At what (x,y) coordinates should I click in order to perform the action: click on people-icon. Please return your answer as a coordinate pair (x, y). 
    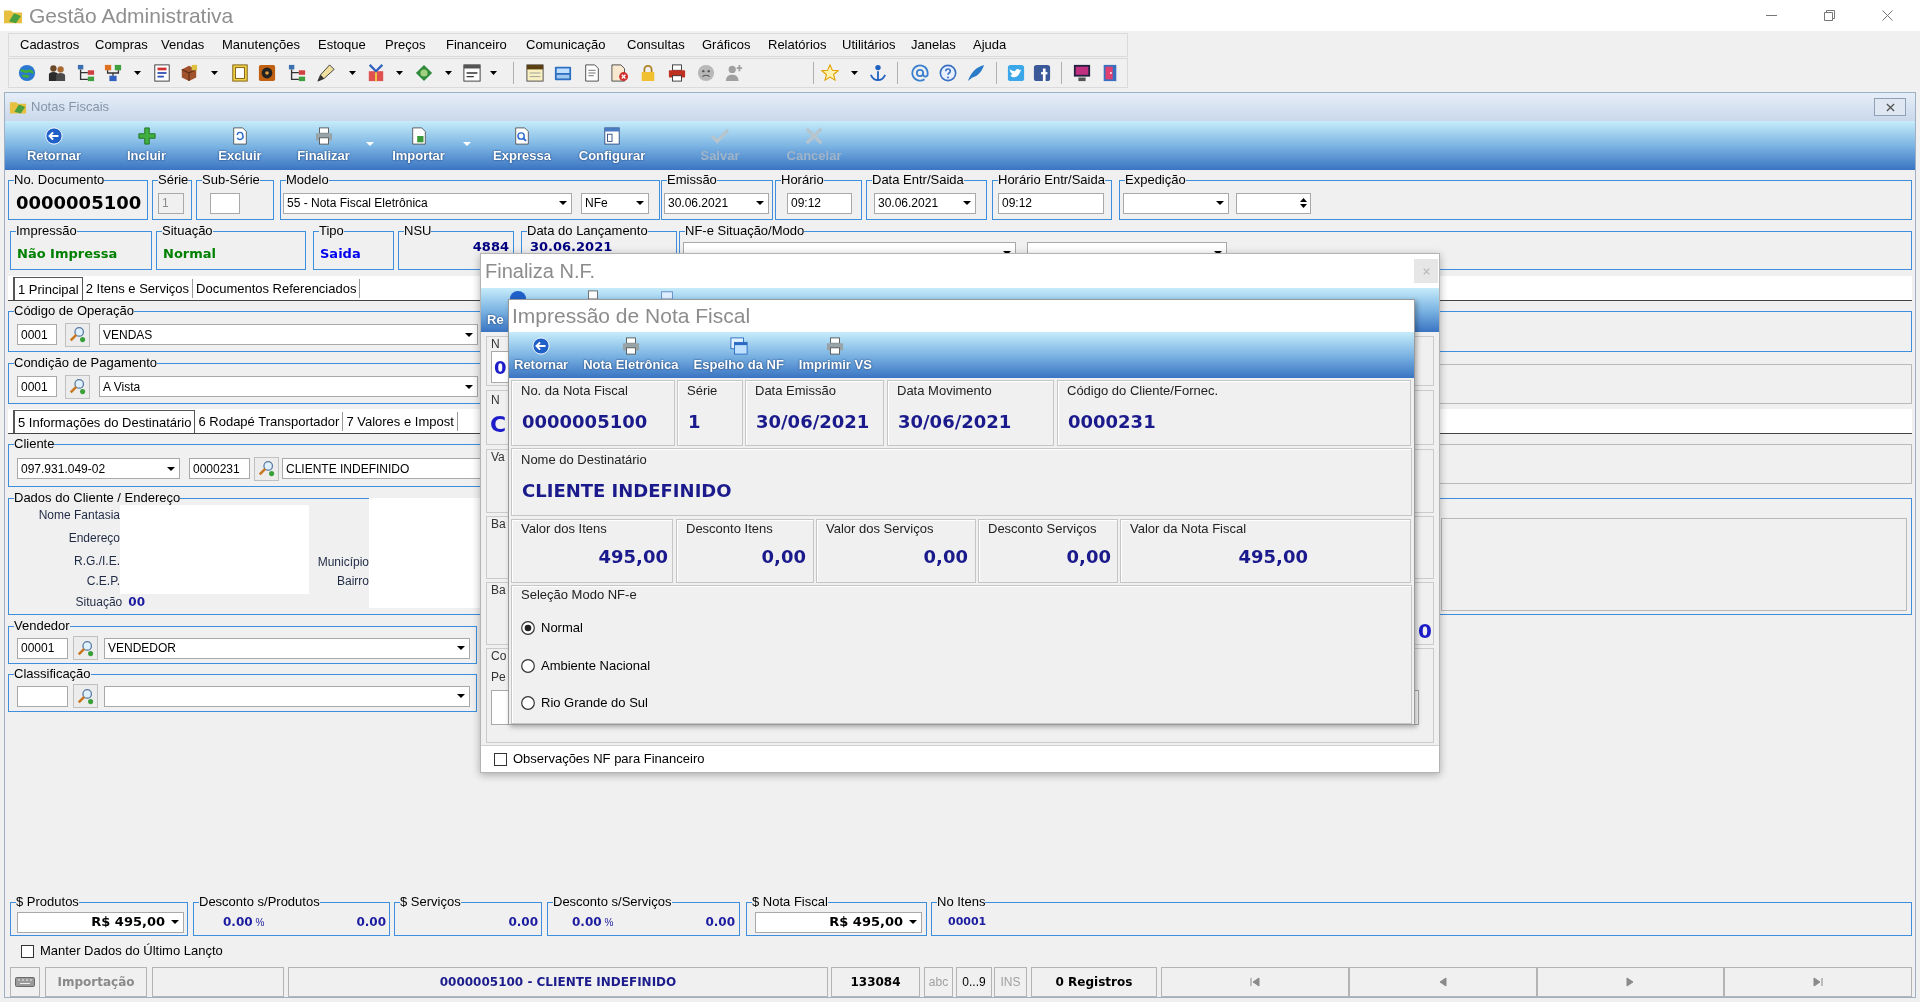
    Looking at the image, I should click on (57, 73).